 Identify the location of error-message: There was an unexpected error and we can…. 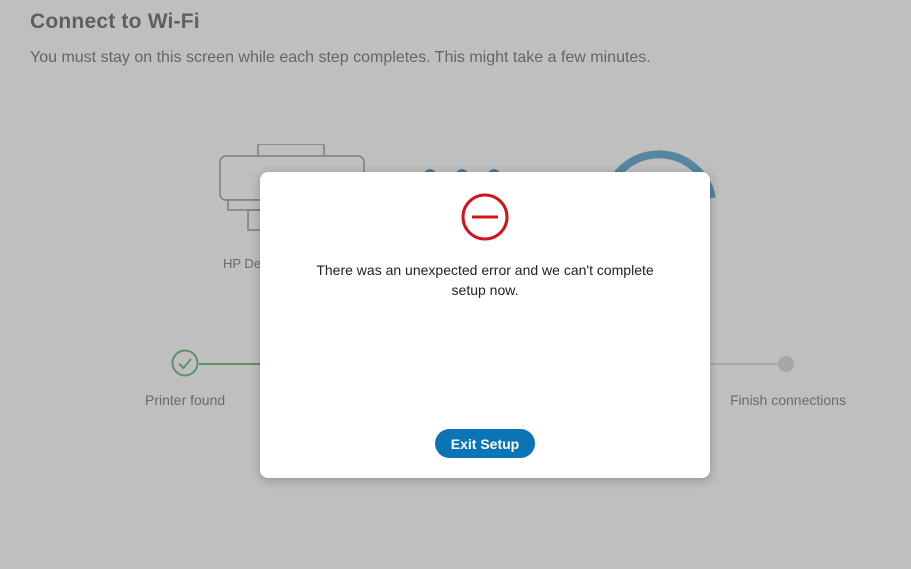
(485, 280).